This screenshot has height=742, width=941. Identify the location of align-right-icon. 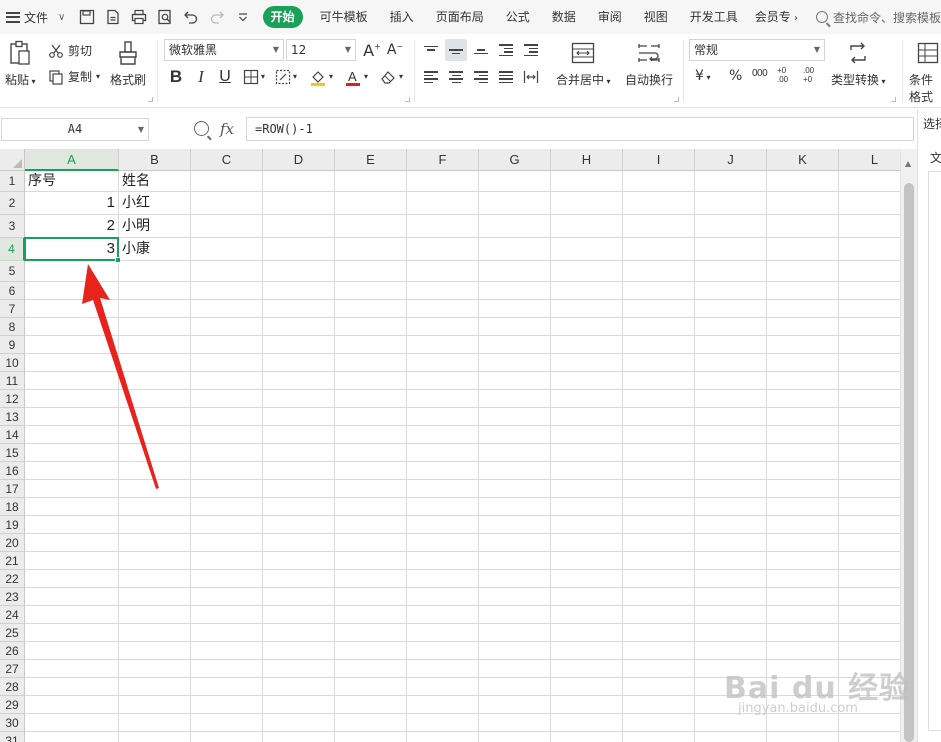
(481, 77).